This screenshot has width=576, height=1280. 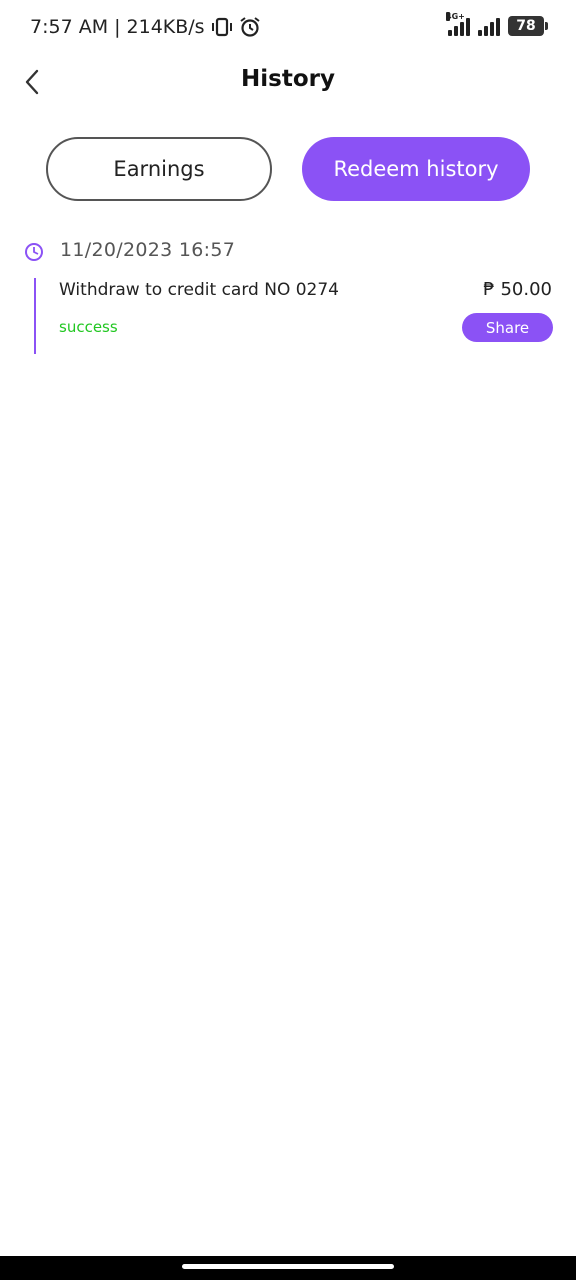 I want to click on record-amount: ₱ 50.00, so click(x=517, y=289).